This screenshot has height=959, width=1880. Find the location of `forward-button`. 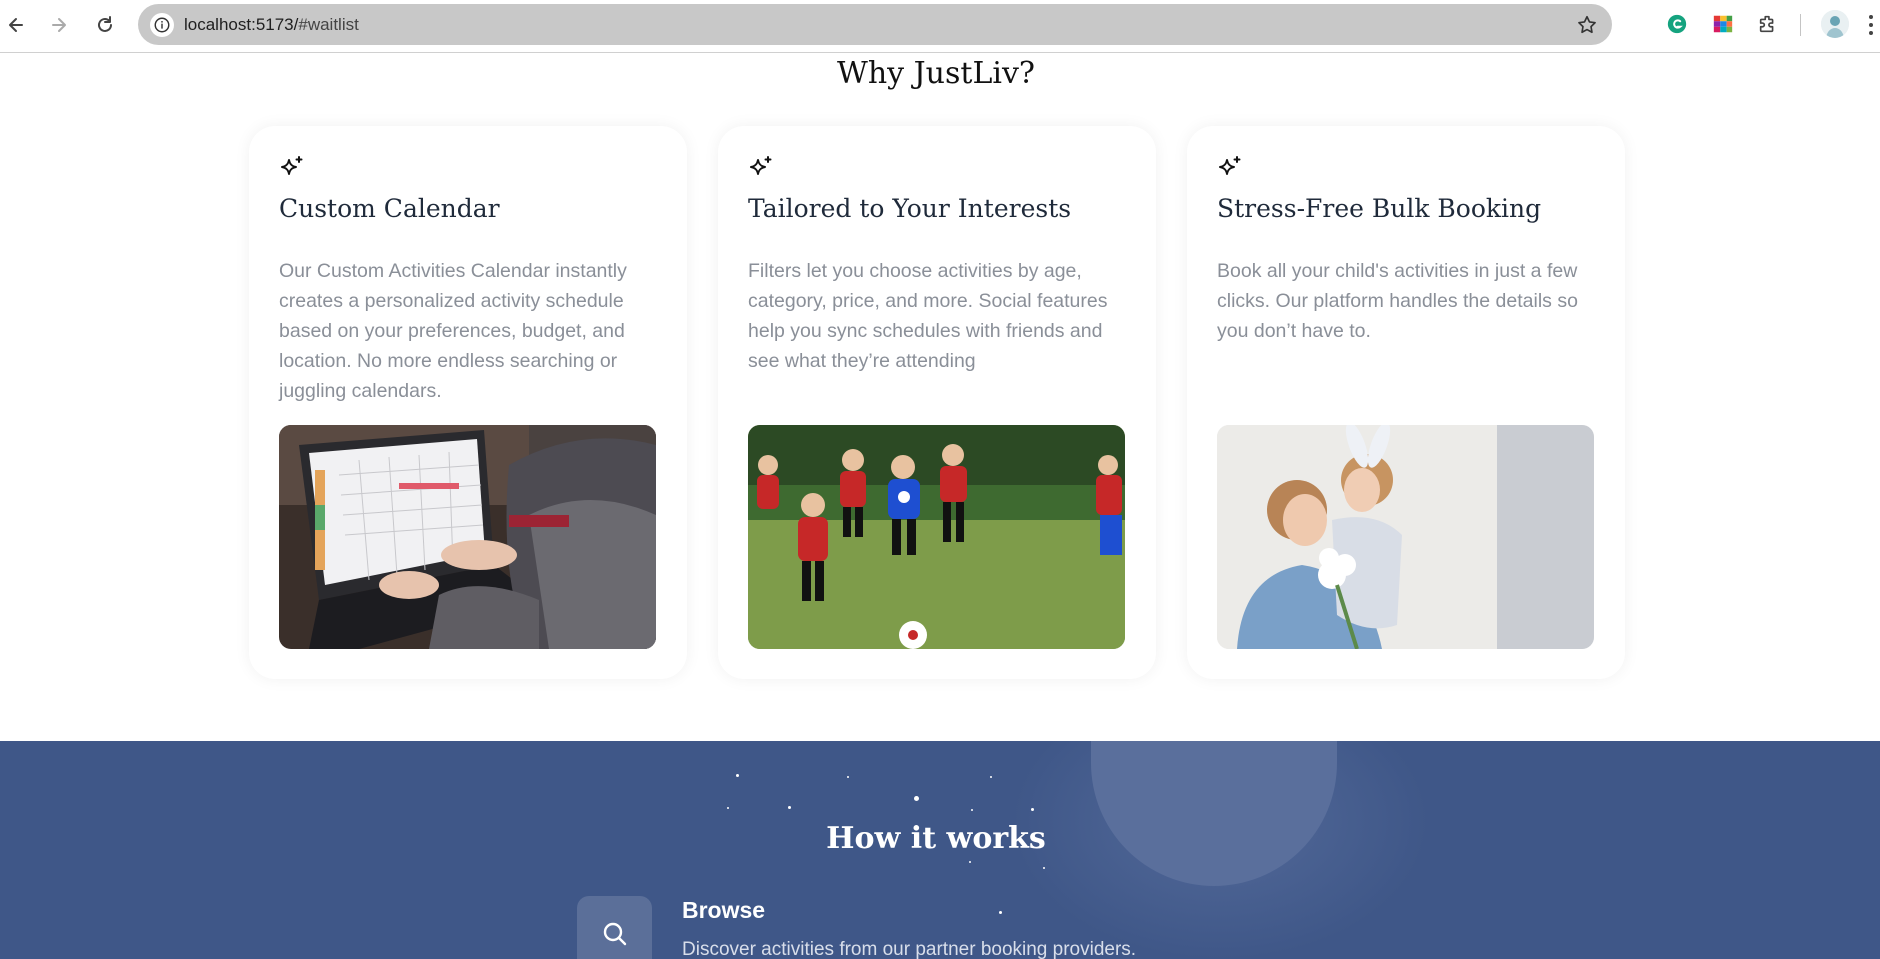

forward-button is located at coordinates (59, 25).